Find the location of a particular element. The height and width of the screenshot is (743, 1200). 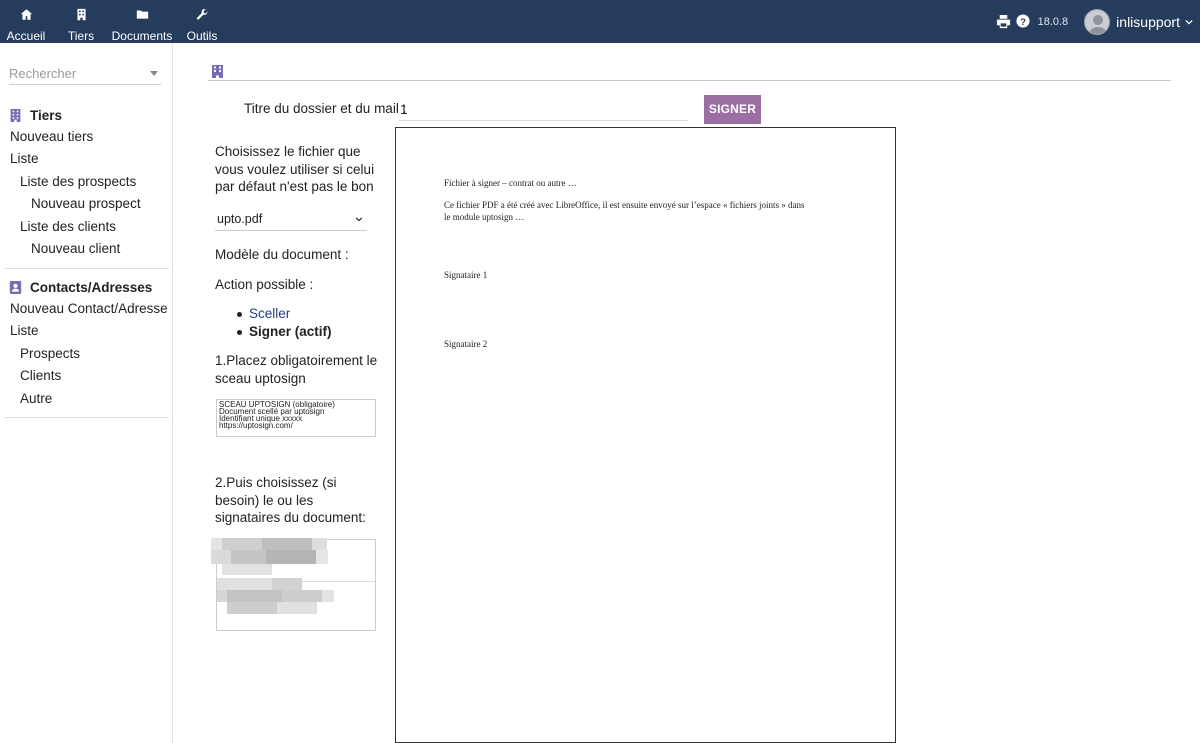

nav-outils: Outils is located at coordinates (202, 21).